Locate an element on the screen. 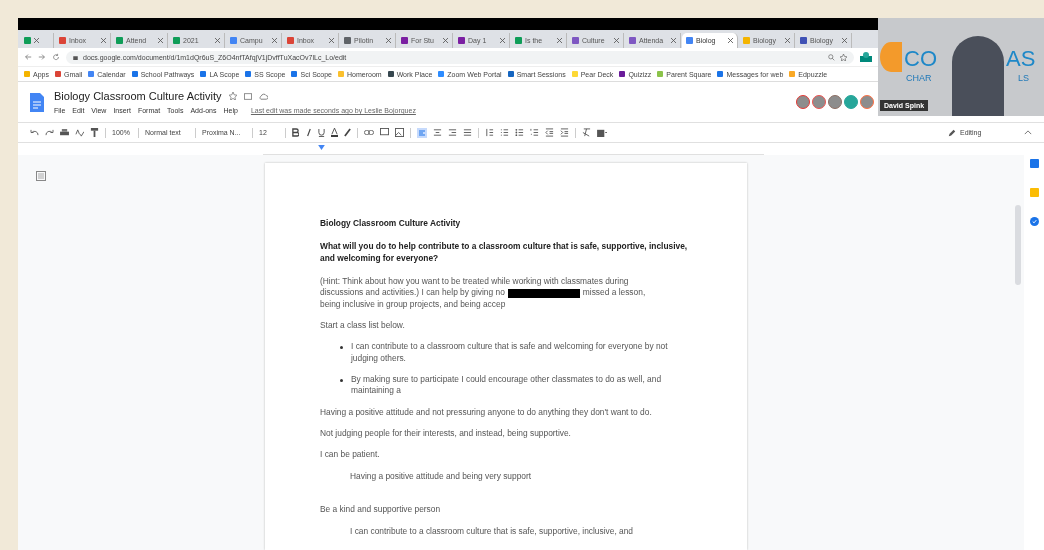 The image size is (1044, 550). paragraph-text: being inclusive in group projects, and being accep is located at coordinates (413, 304).